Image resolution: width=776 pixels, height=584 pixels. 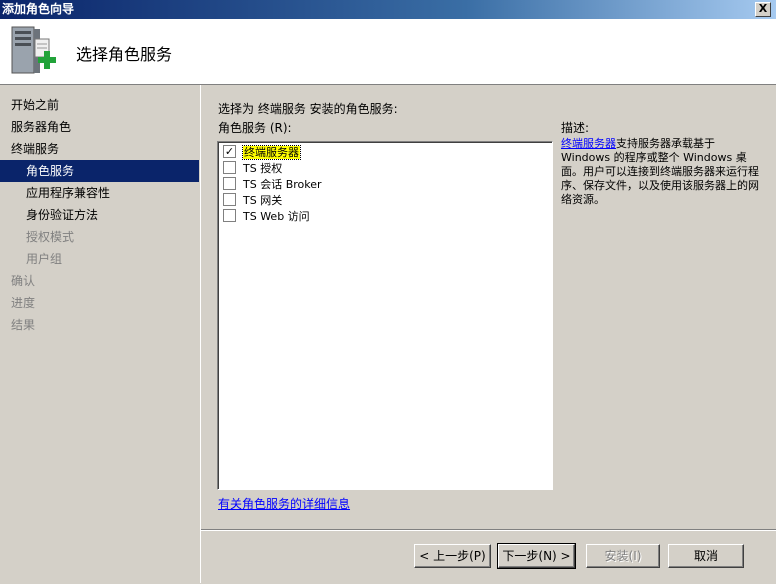 What do you see at coordinates (706, 556) in the screenshot?
I see `cancel-button: 取消` at bounding box center [706, 556].